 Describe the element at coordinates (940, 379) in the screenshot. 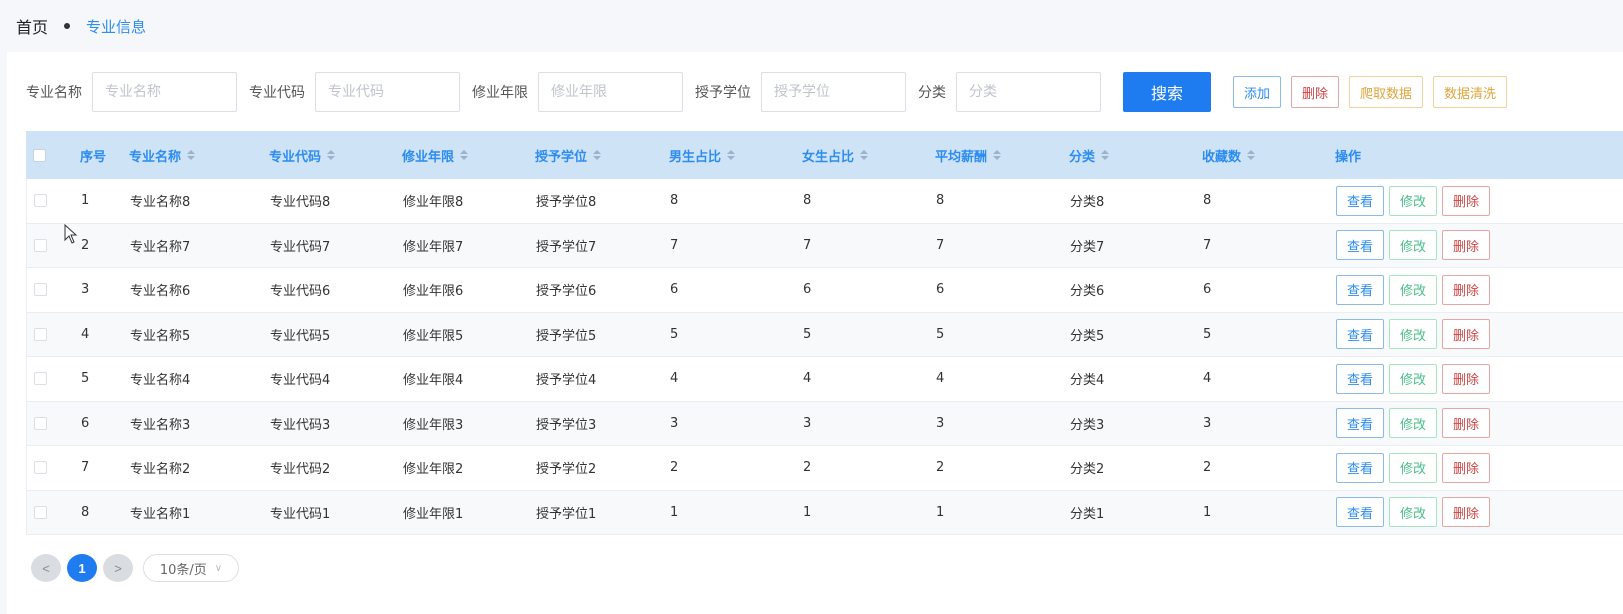

I see `cell-salary: 4` at that location.